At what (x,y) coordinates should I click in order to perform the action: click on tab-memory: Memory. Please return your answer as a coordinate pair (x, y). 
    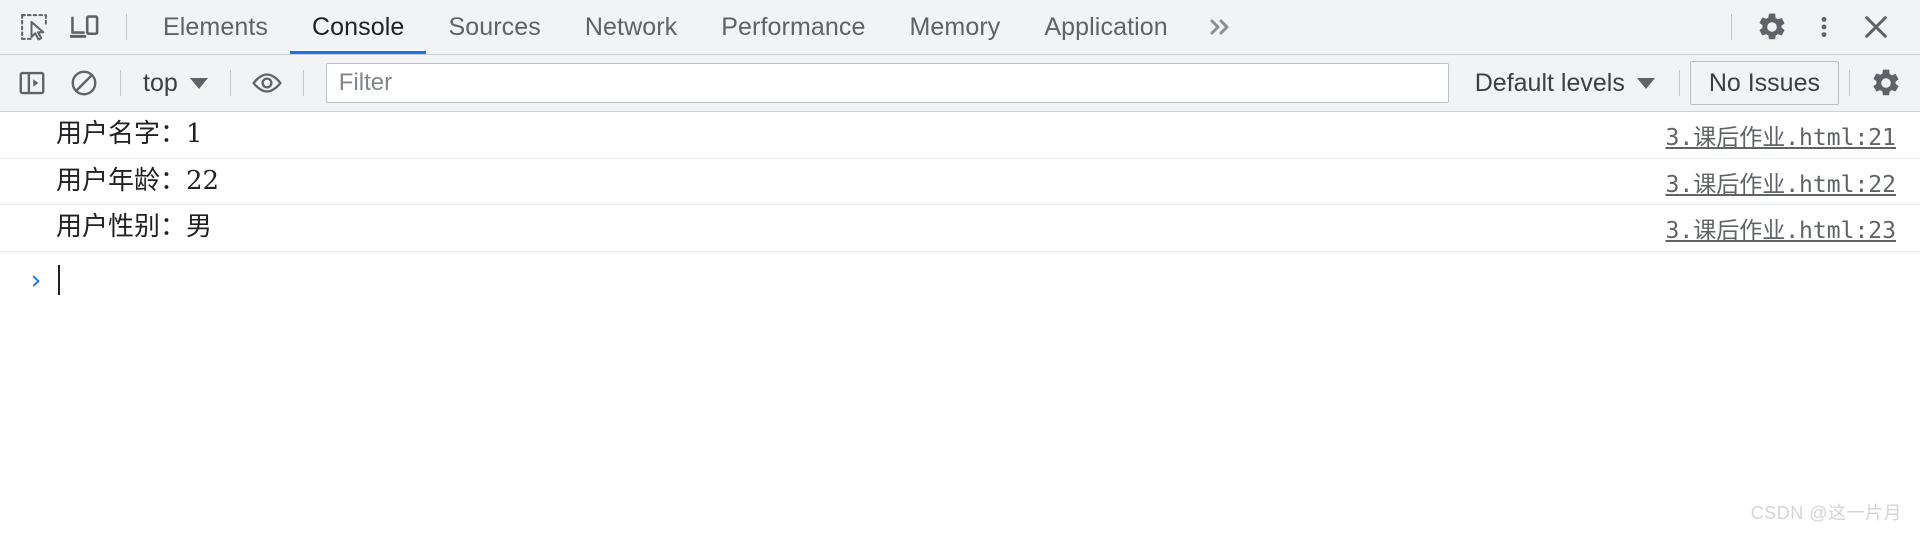
    Looking at the image, I should click on (954, 27).